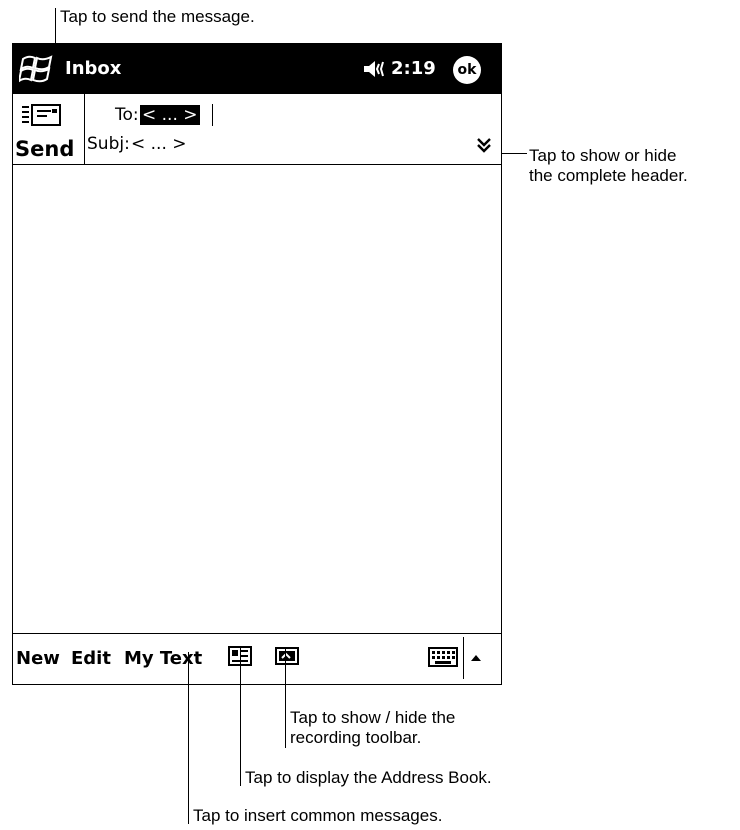 This screenshot has height=830, width=740. Describe the element at coordinates (45, 149) in the screenshot. I see `send-label: Send` at that location.